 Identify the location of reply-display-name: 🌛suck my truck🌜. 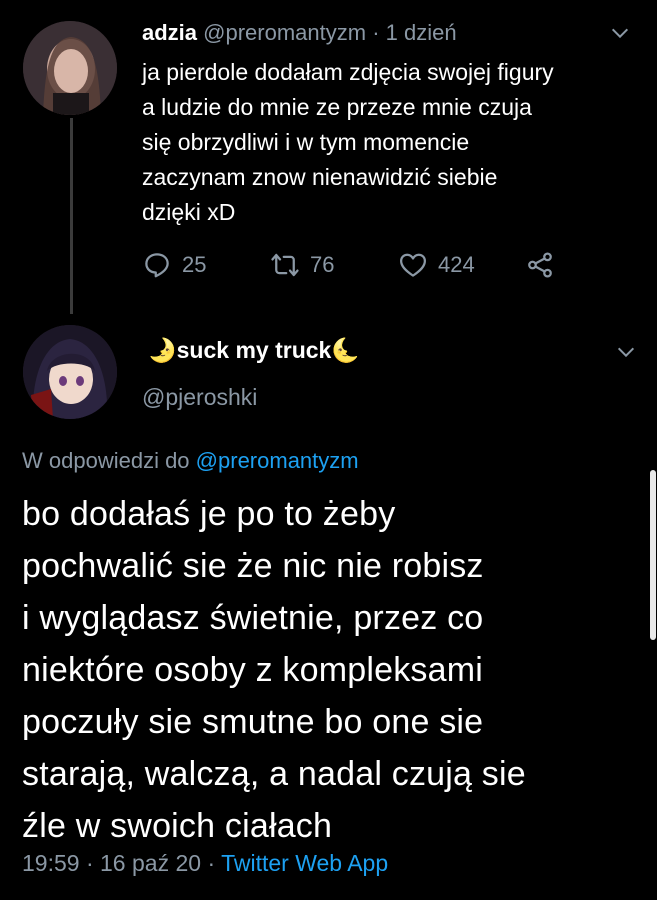
(254, 350).